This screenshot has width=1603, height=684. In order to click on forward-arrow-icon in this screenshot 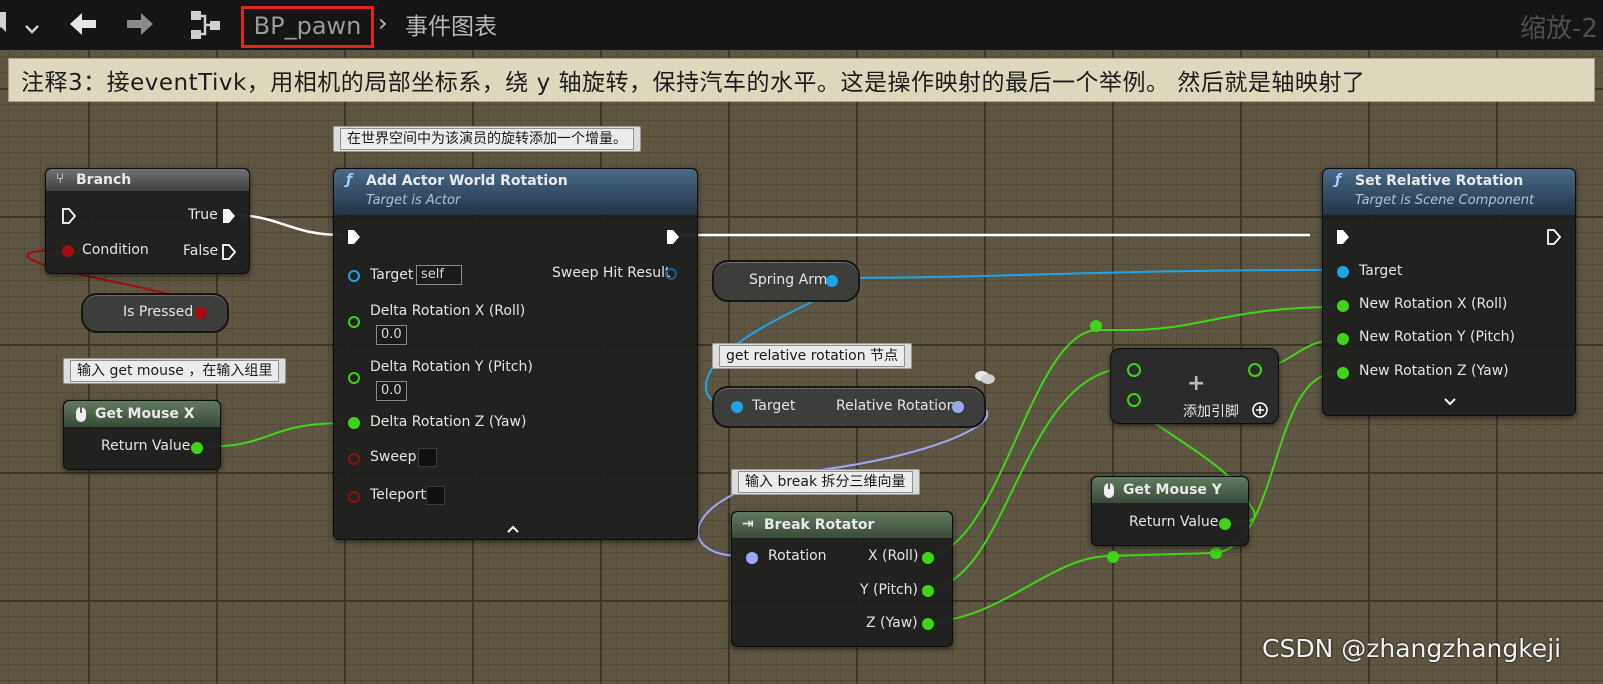, I will do `click(140, 26)`.